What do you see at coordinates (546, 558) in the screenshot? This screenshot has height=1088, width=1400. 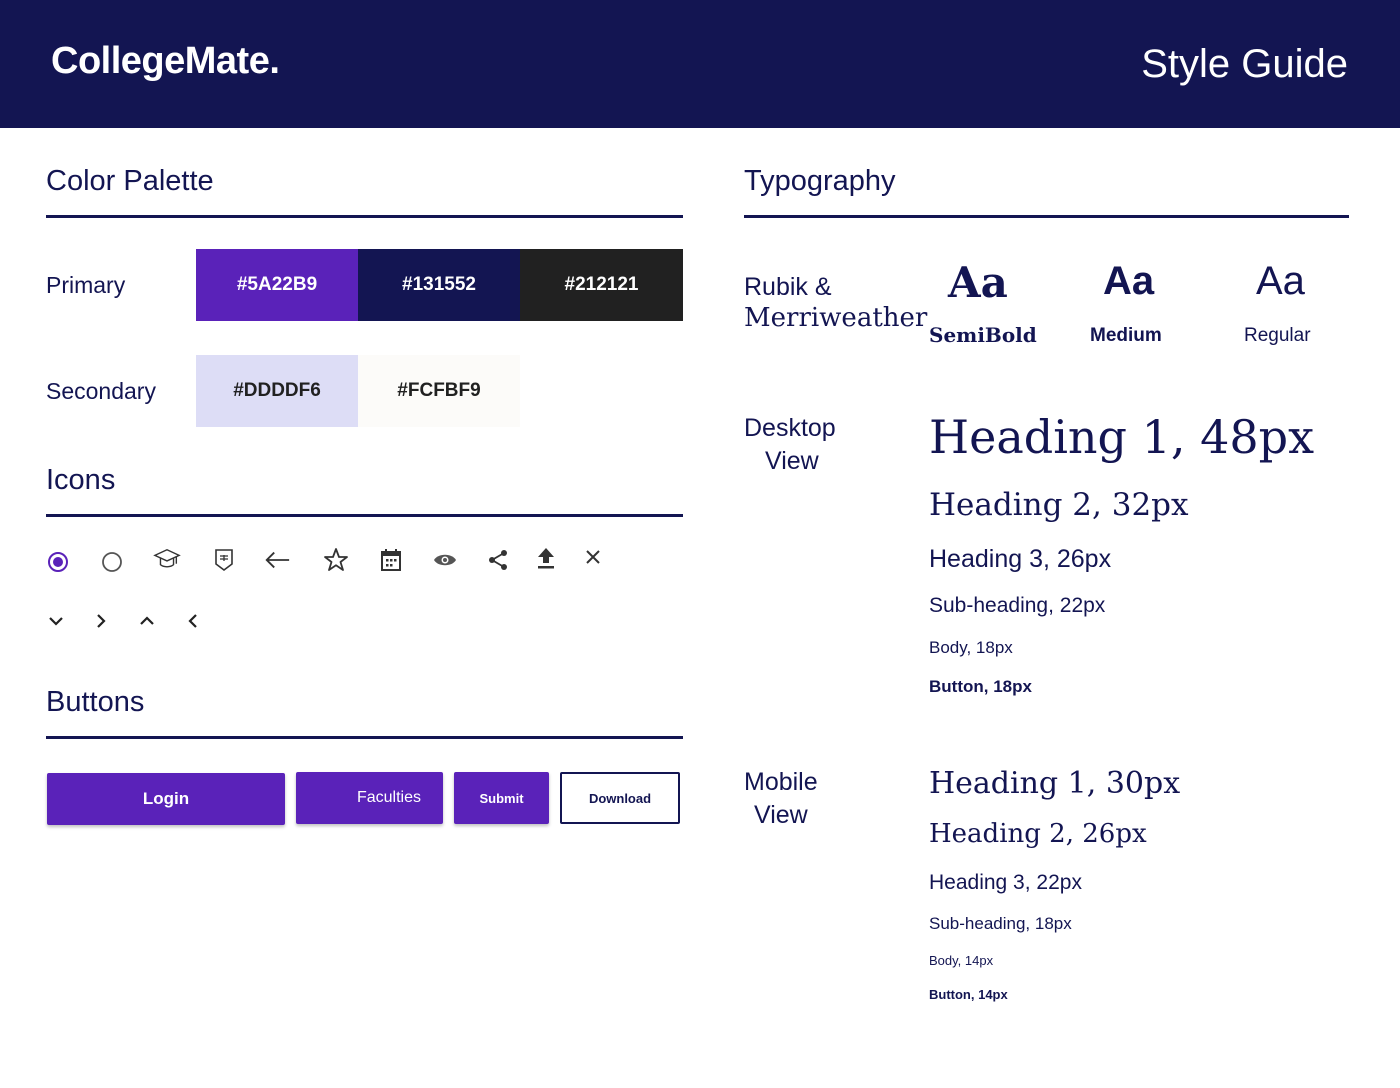 I see `upload-icon` at bounding box center [546, 558].